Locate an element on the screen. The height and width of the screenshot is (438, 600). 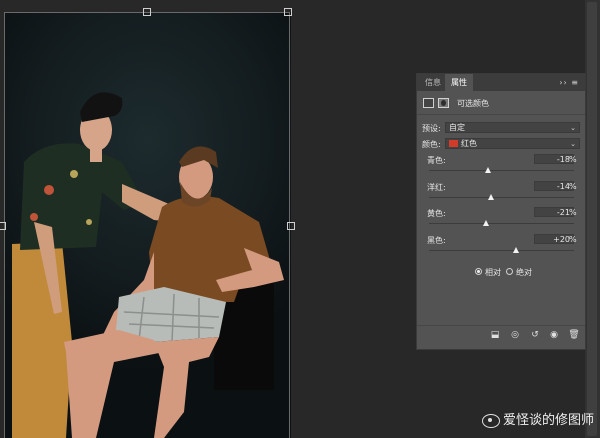
panel-tab-bar: 信息 属性 ›› ≡ is located at coordinates (501, 82).